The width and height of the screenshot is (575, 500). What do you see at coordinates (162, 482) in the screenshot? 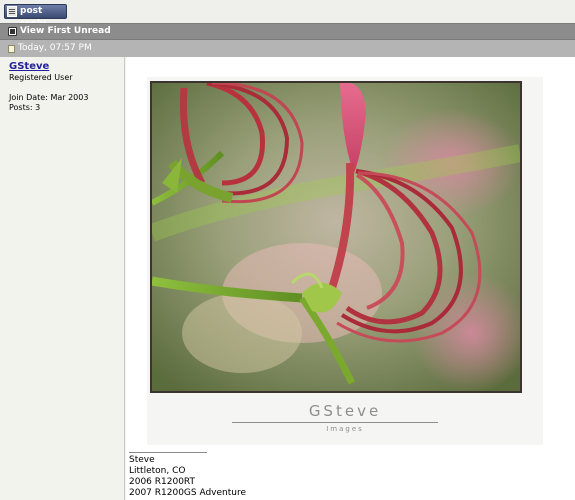
I see `signature-line: 2006 R1200RT` at bounding box center [162, 482].